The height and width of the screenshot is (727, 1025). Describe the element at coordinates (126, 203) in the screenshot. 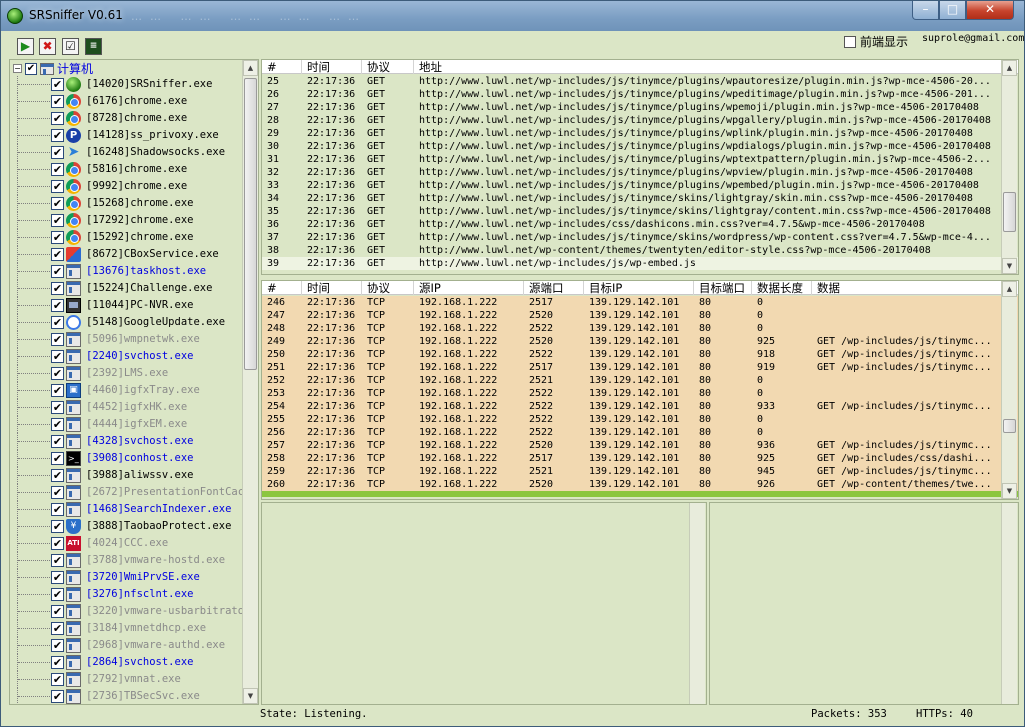

I see `process-item: ✔ [15268]chrome.exe` at that location.